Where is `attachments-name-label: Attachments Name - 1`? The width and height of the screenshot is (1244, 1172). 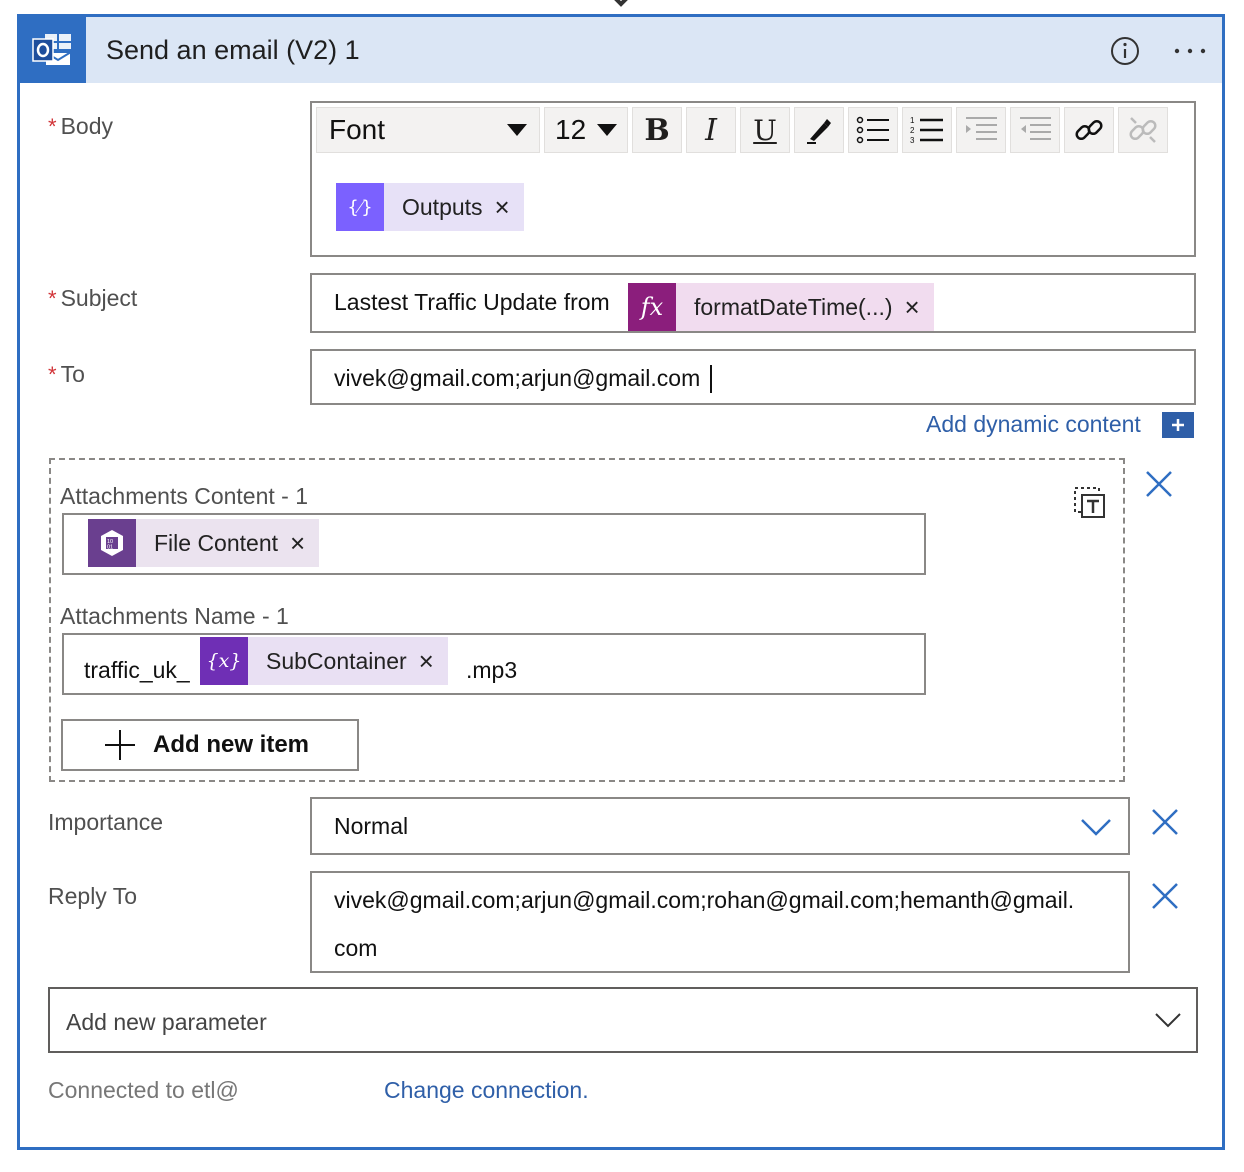
attachments-name-label: Attachments Name - 1 is located at coordinates (174, 616).